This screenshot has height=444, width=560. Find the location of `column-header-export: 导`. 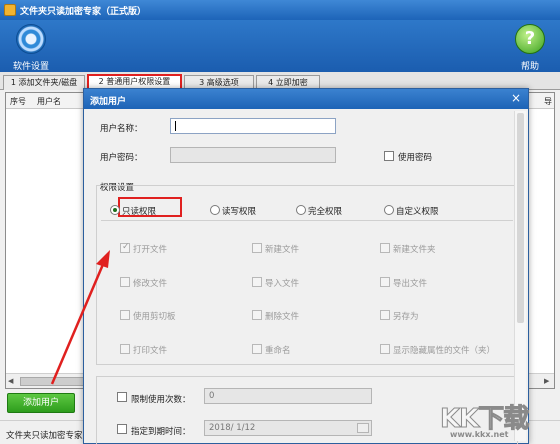

column-header-export: 导 is located at coordinates (548, 101).